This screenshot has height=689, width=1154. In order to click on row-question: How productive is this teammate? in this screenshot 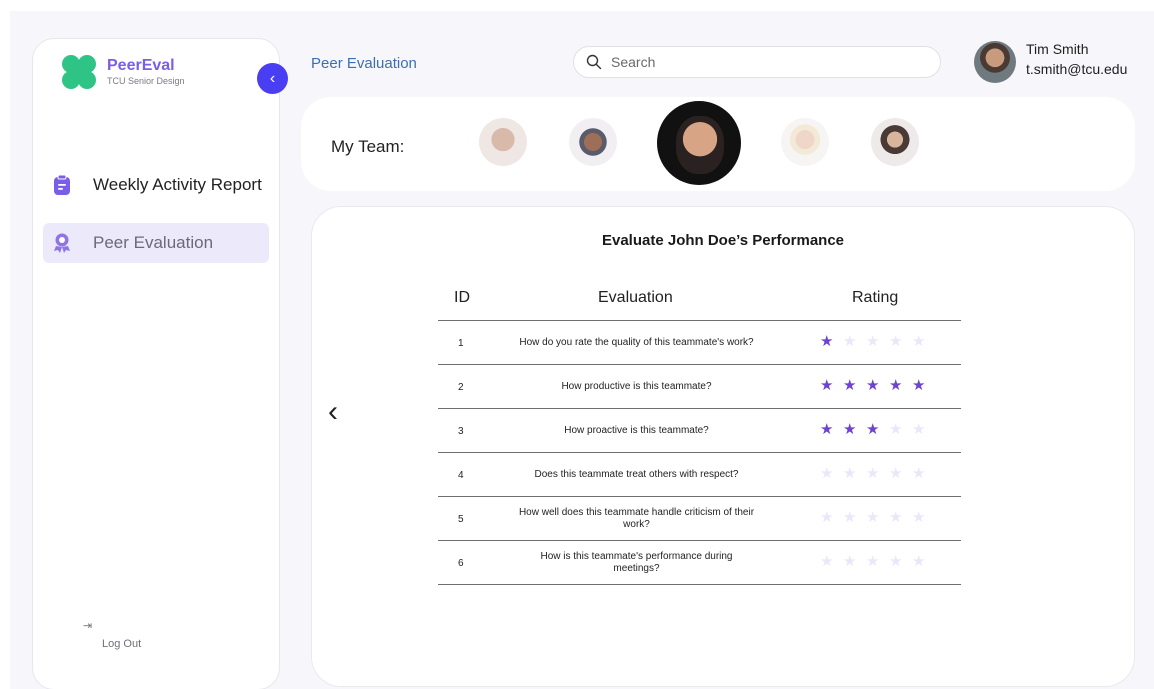, I will do `click(636, 386)`.